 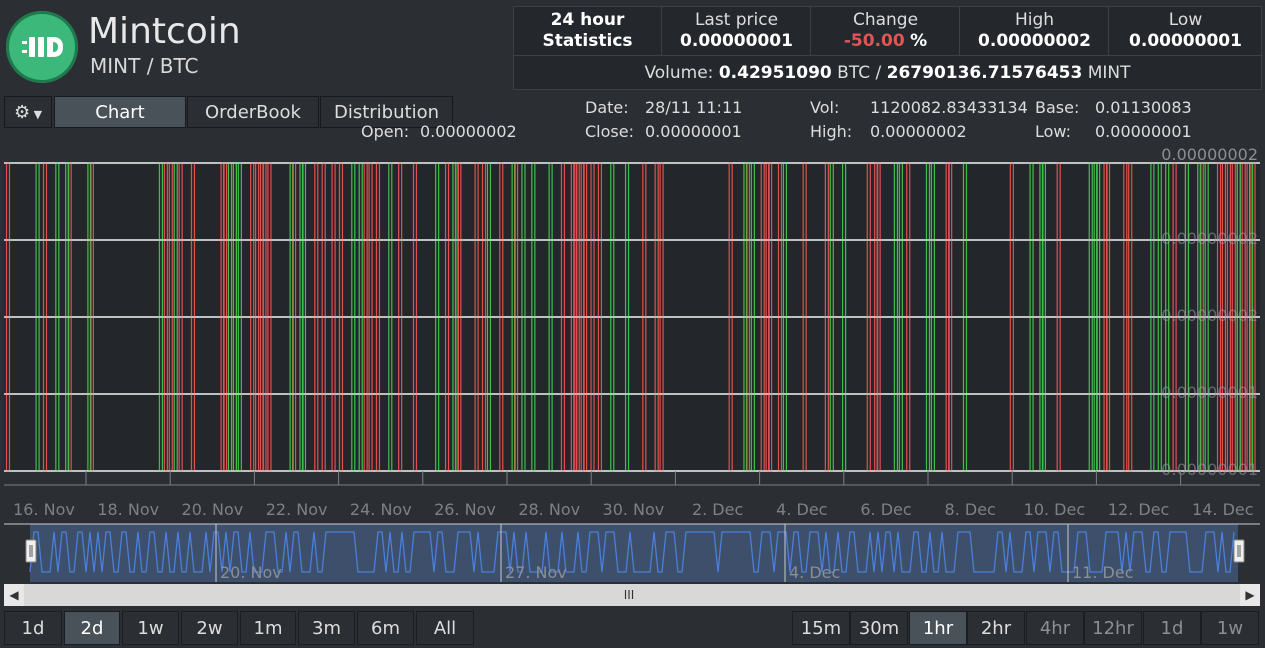 What do you see at coordinates (970, 507) in the screenshot?
I see `x-tick-label: 8. Dec` at bounding box center [970, 507].